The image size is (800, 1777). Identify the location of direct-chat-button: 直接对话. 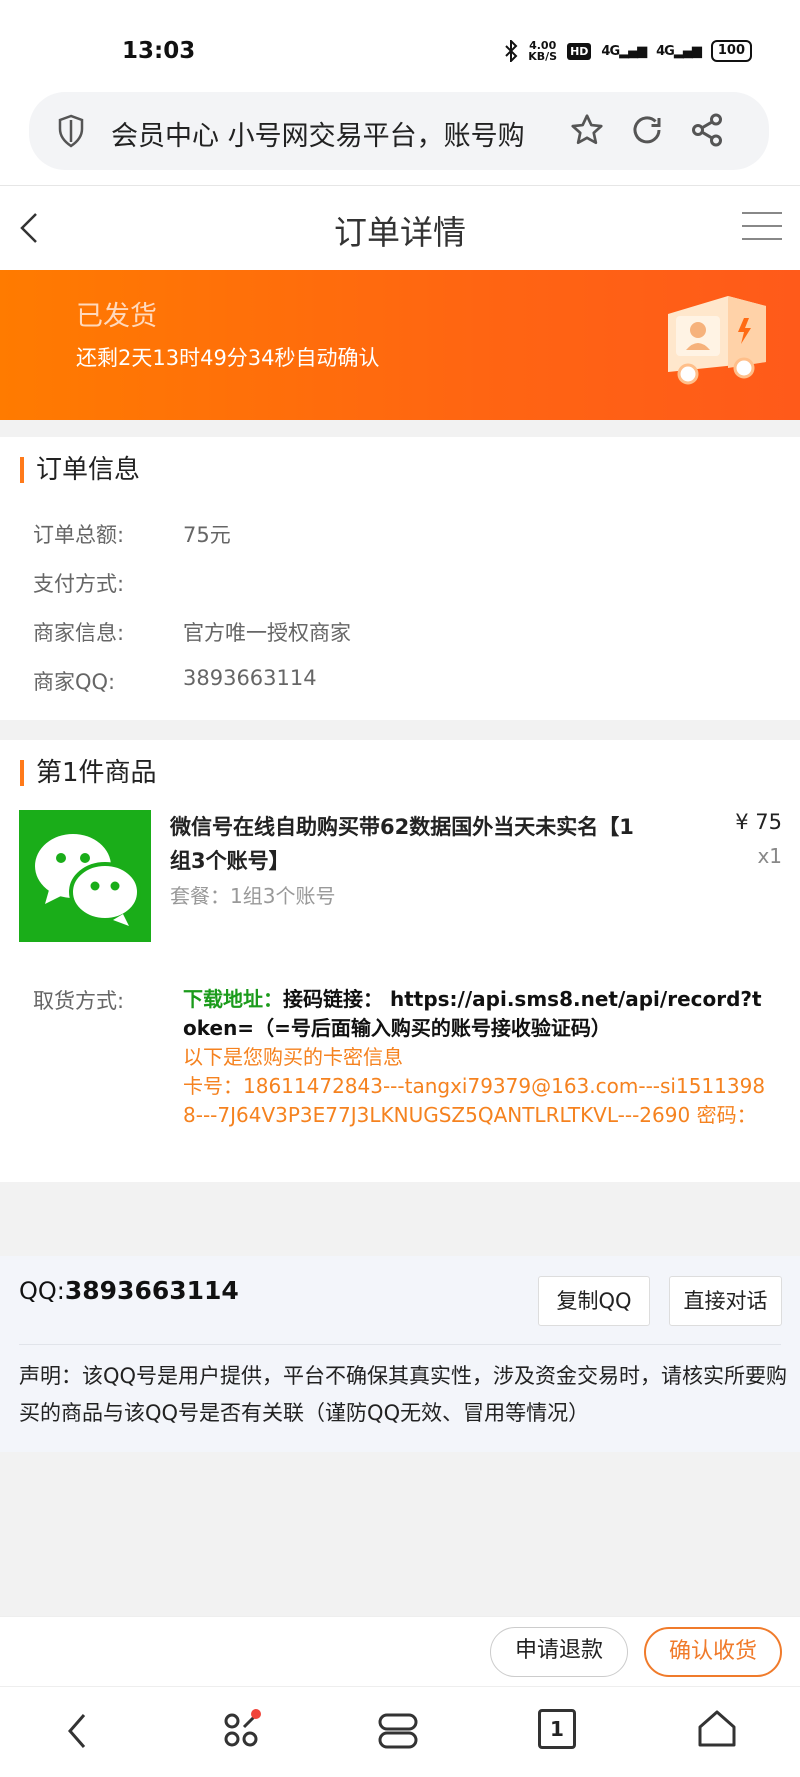
(725, 1301).